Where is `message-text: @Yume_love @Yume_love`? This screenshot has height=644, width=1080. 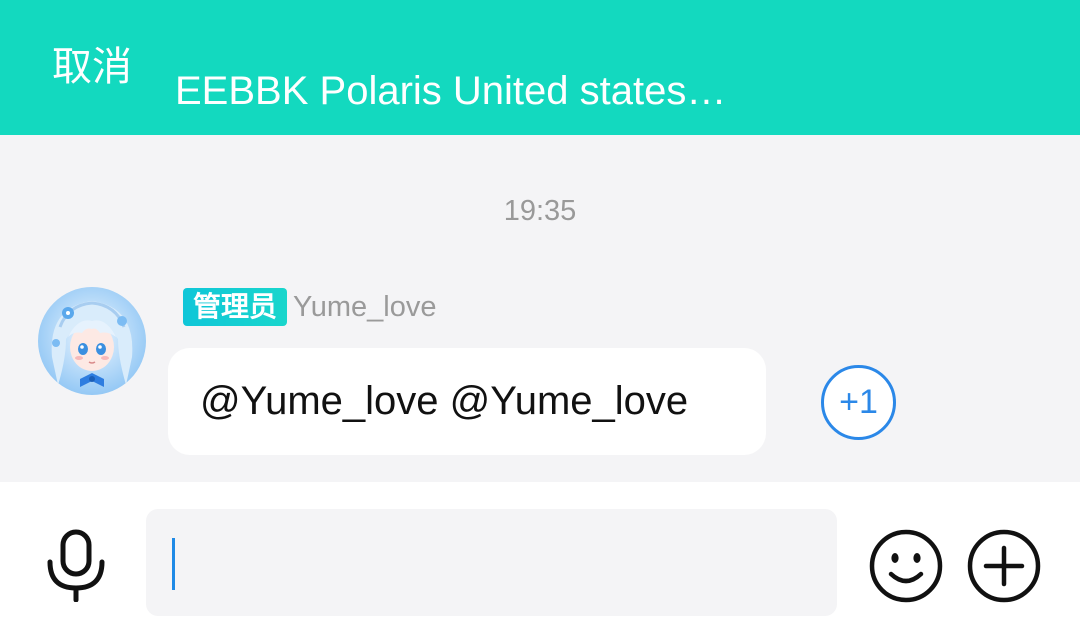 message-text: @Yume_love @Yume_love is located at coordinates (444, 401).